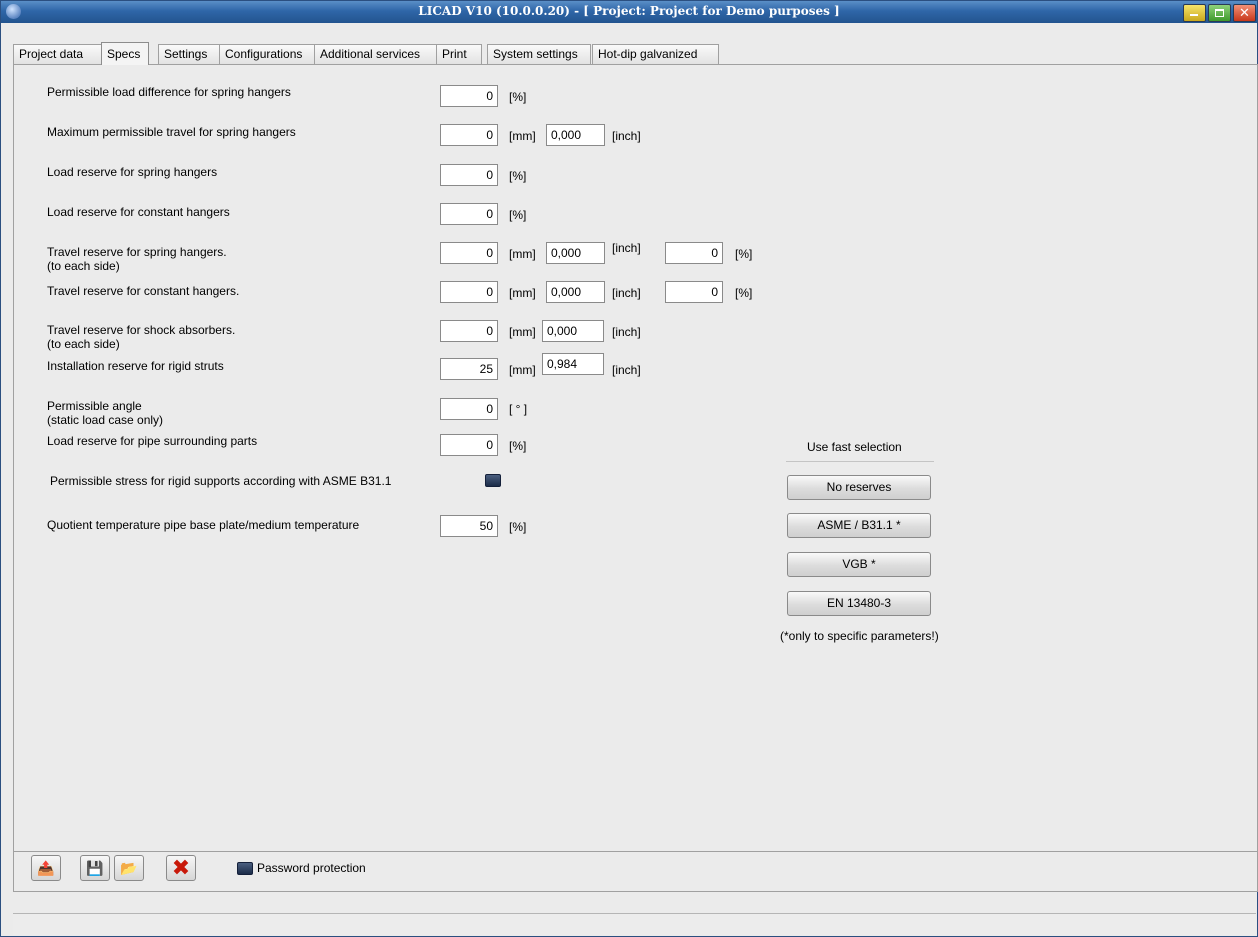 Image resolution: width=1258 pixels, height=937 pixels. Describe the element at coordinates (469, 369) in the screenshot. I see `installation-reserve-mm-field: 25` at that location.